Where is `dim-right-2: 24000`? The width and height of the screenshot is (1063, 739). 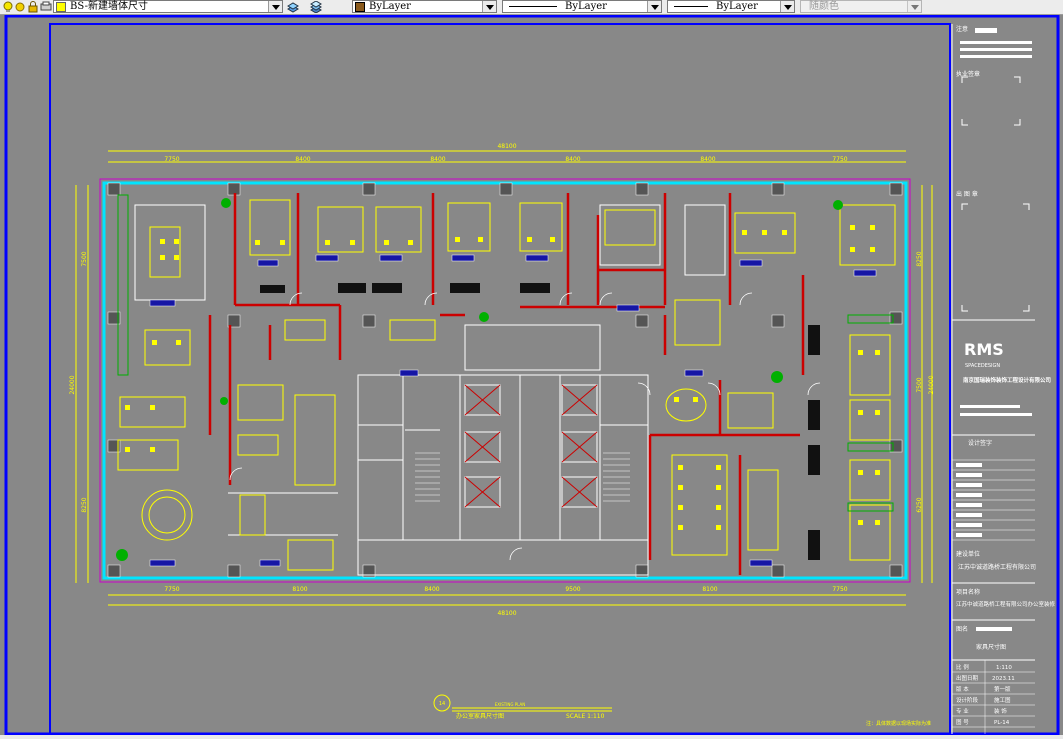
dim-right-2: 24000 is located at coordinates (931, 384).